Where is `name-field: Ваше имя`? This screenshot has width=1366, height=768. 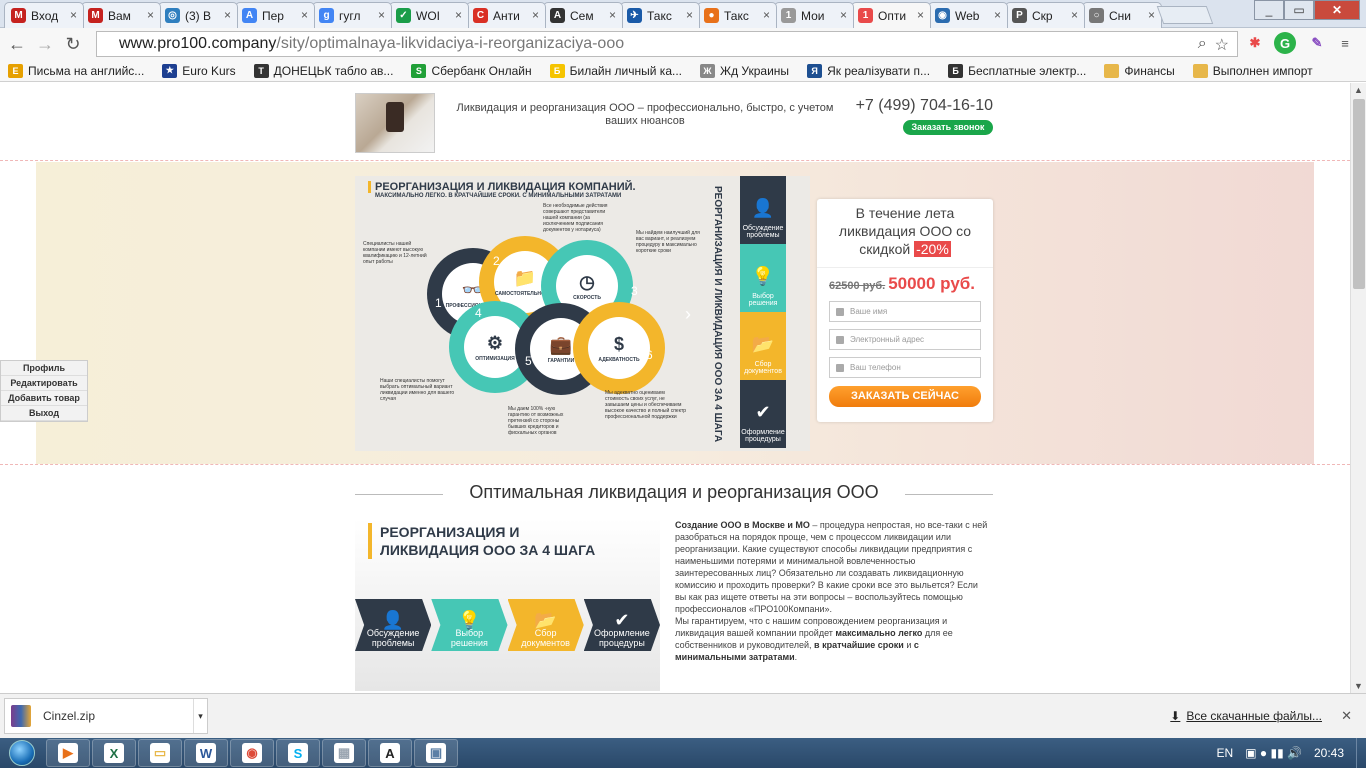
name-field: Ваше имя is located at coordinates (905, 311).